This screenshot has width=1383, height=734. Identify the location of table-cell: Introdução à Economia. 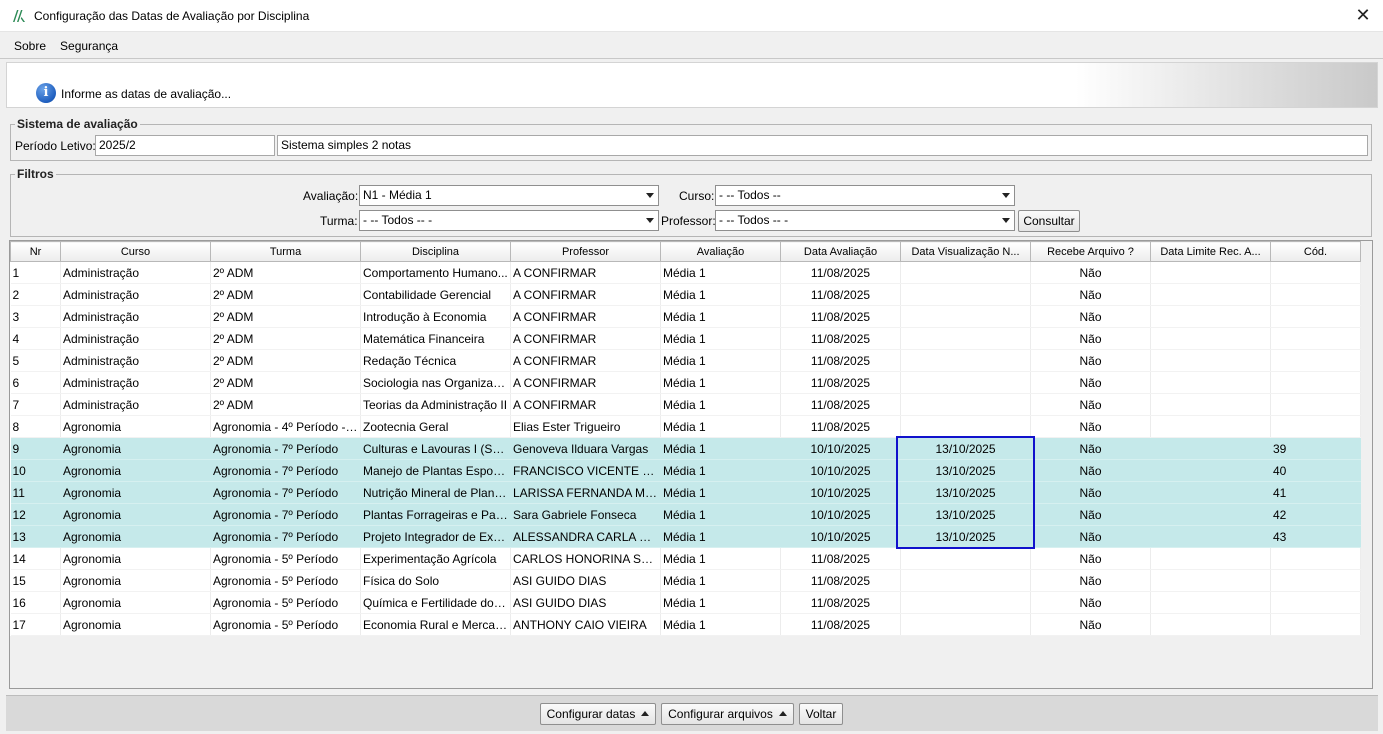
(435, 316).